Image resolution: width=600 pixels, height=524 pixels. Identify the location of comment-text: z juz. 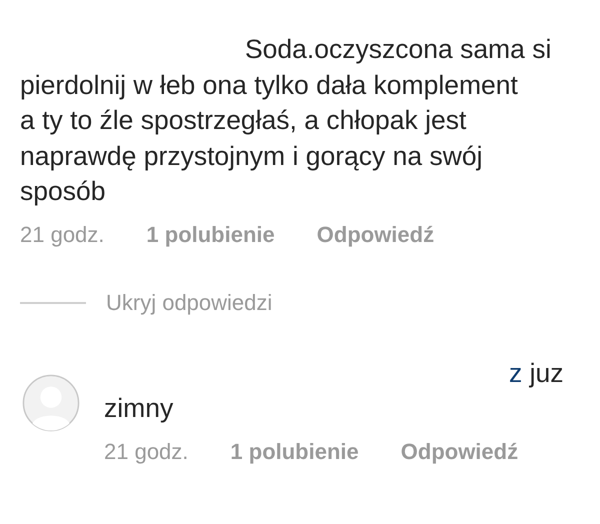
(536, 373).